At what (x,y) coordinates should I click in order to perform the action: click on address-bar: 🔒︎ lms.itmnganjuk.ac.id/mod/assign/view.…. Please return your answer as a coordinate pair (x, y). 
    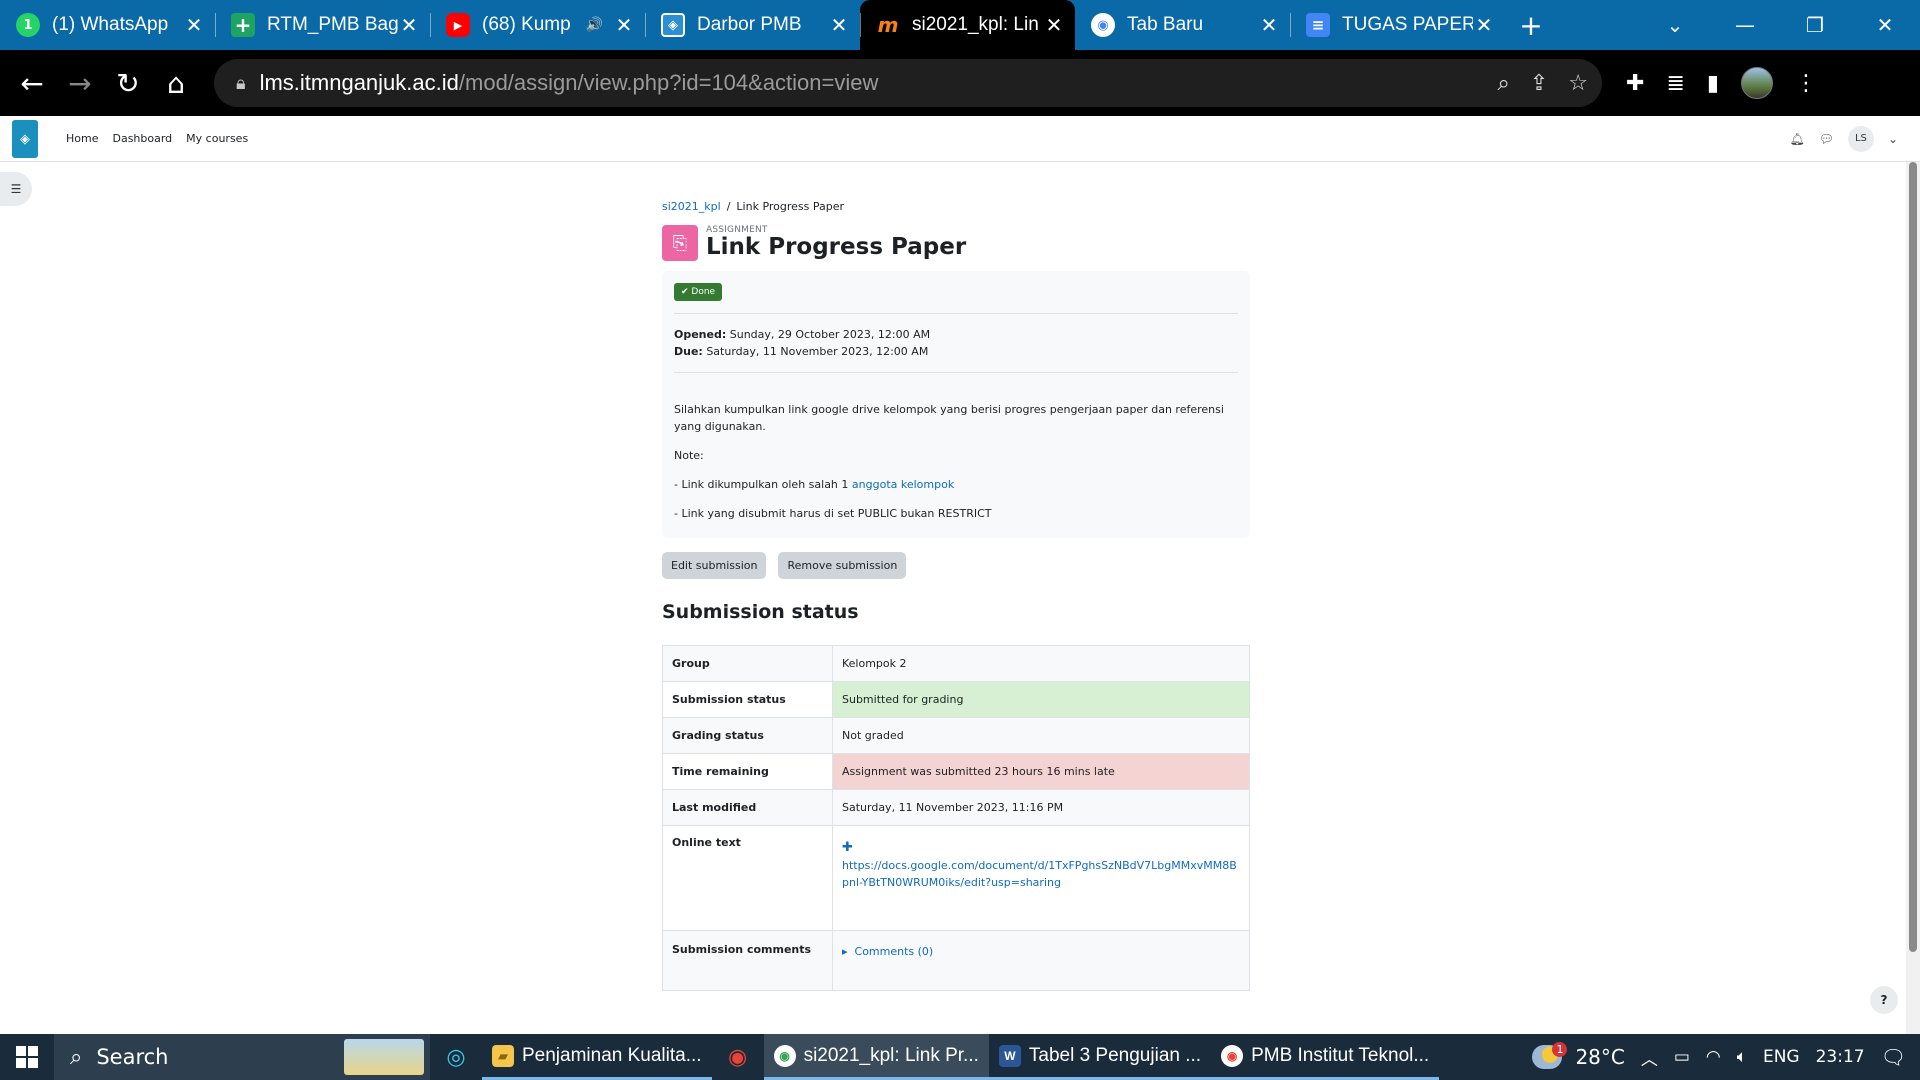
    Looking at the image, I should click on (908, 83).